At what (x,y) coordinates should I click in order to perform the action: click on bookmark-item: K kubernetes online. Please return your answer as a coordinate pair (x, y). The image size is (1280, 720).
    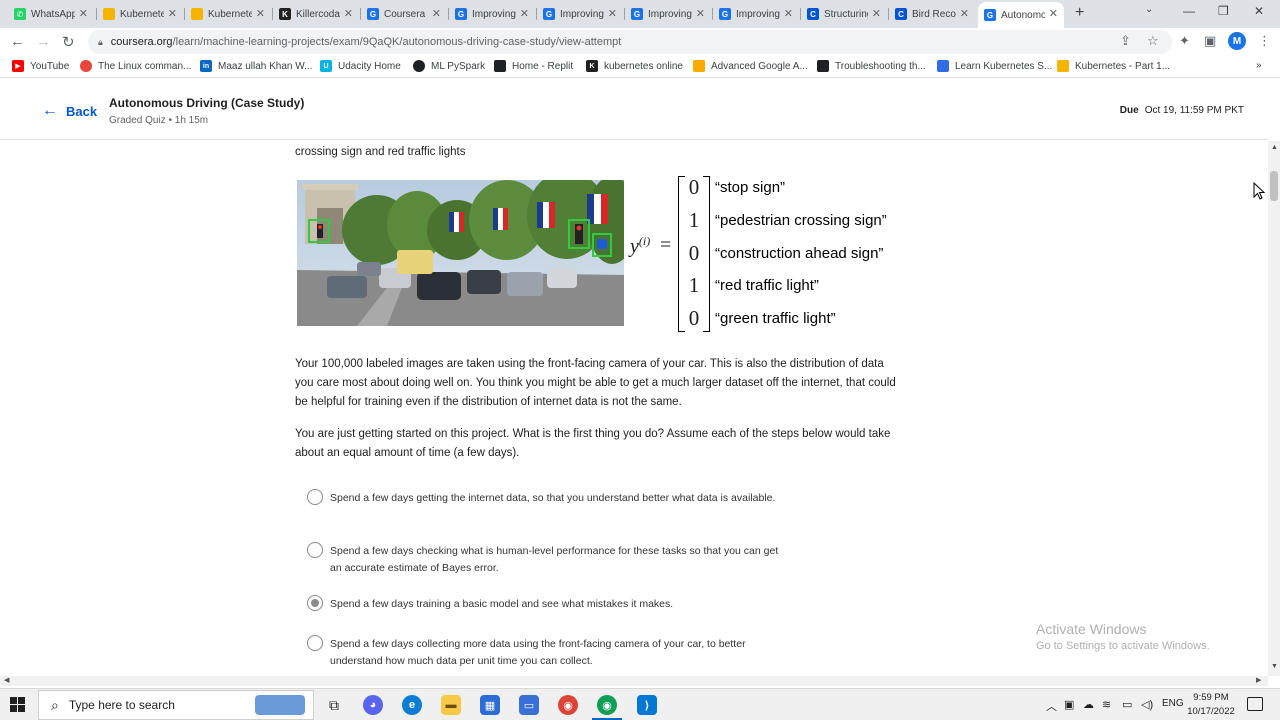
    Looking at the image, I should click on (634, 66).